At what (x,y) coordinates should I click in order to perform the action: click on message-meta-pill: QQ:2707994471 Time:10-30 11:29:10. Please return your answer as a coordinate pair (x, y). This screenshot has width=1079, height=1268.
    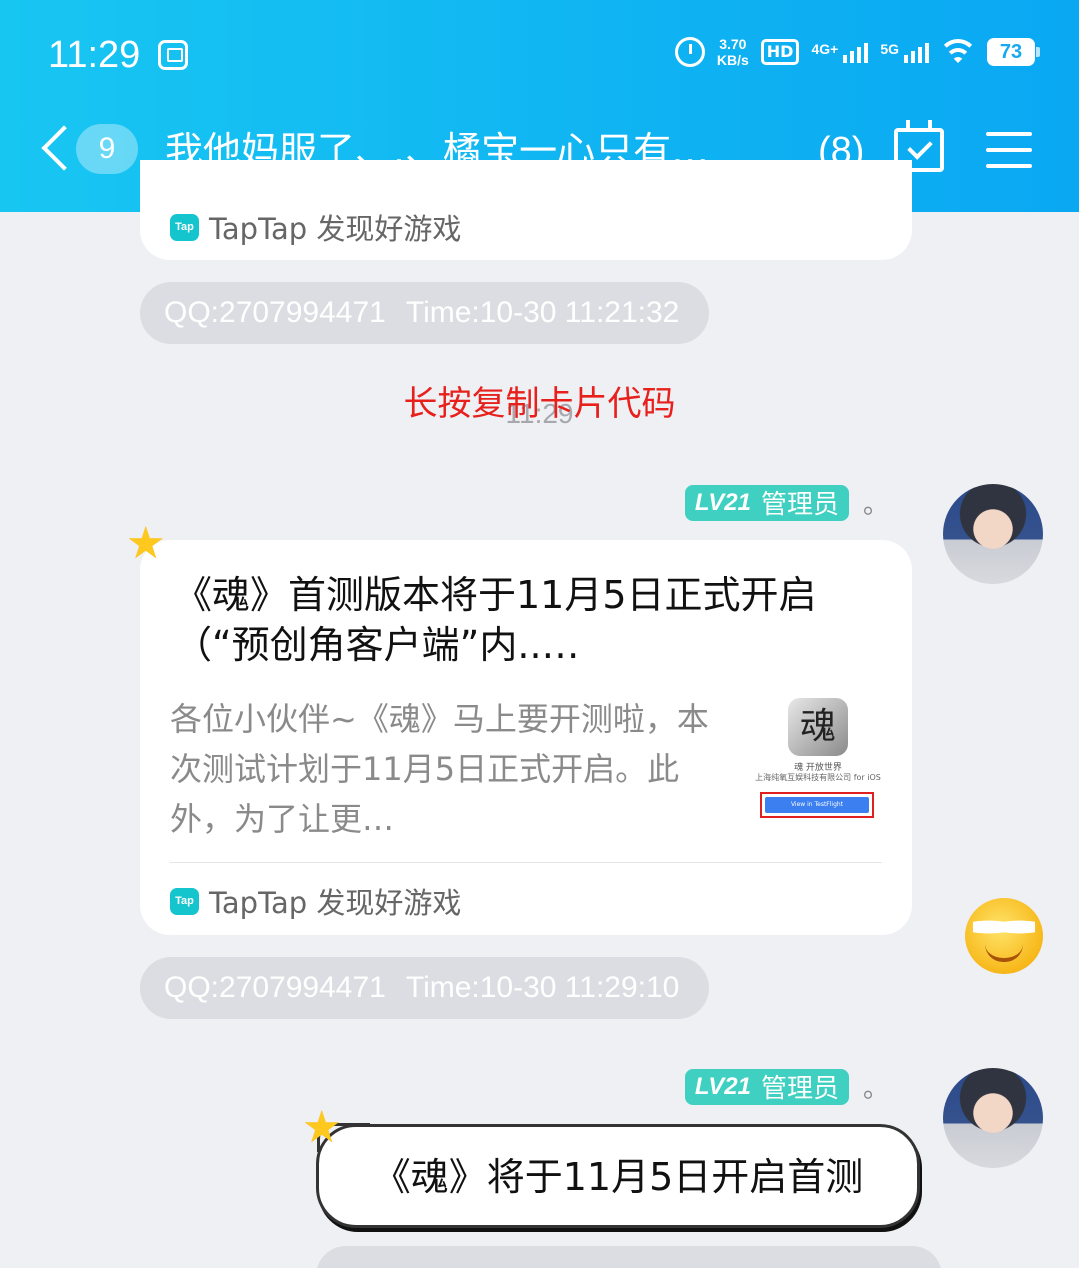
    Looking at the image, I should click on (425, 988).